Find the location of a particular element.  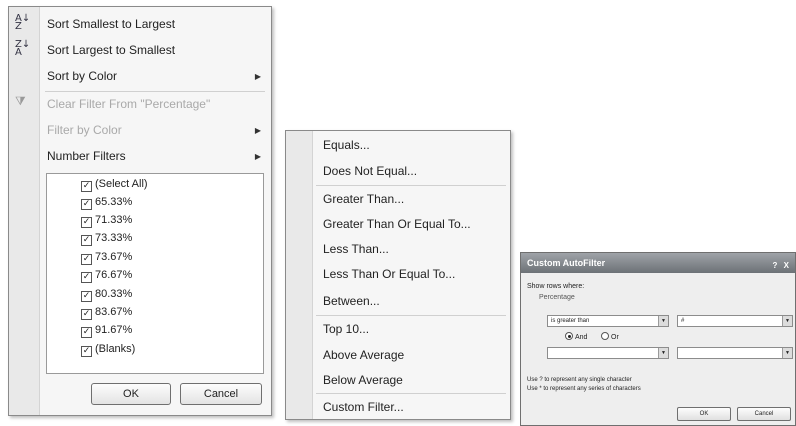

menu-item-sort-by-color: Sort by Color is located at coordinates (82, 76).